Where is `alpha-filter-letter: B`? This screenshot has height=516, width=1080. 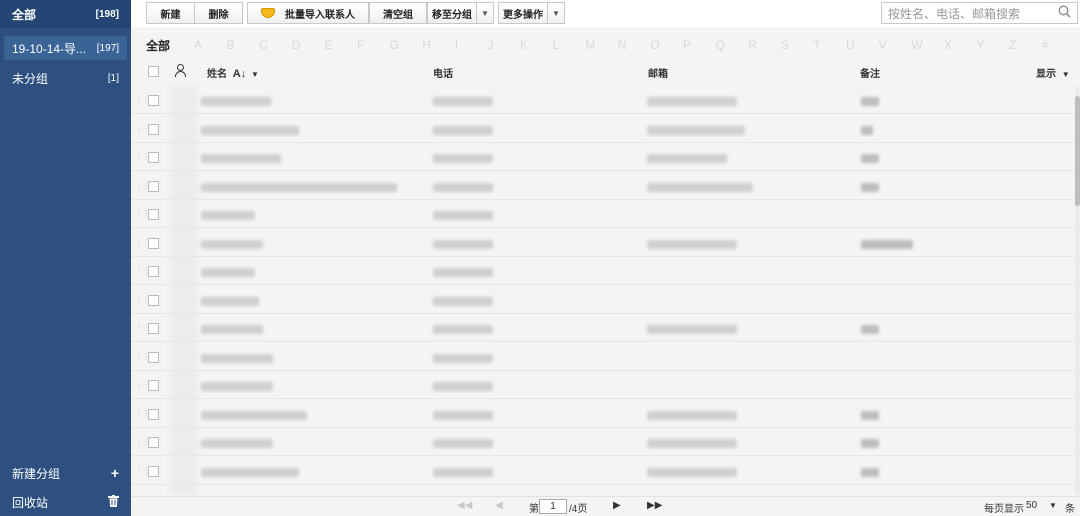 alpha-filter-letter: B is located at coordinates (231, 45).